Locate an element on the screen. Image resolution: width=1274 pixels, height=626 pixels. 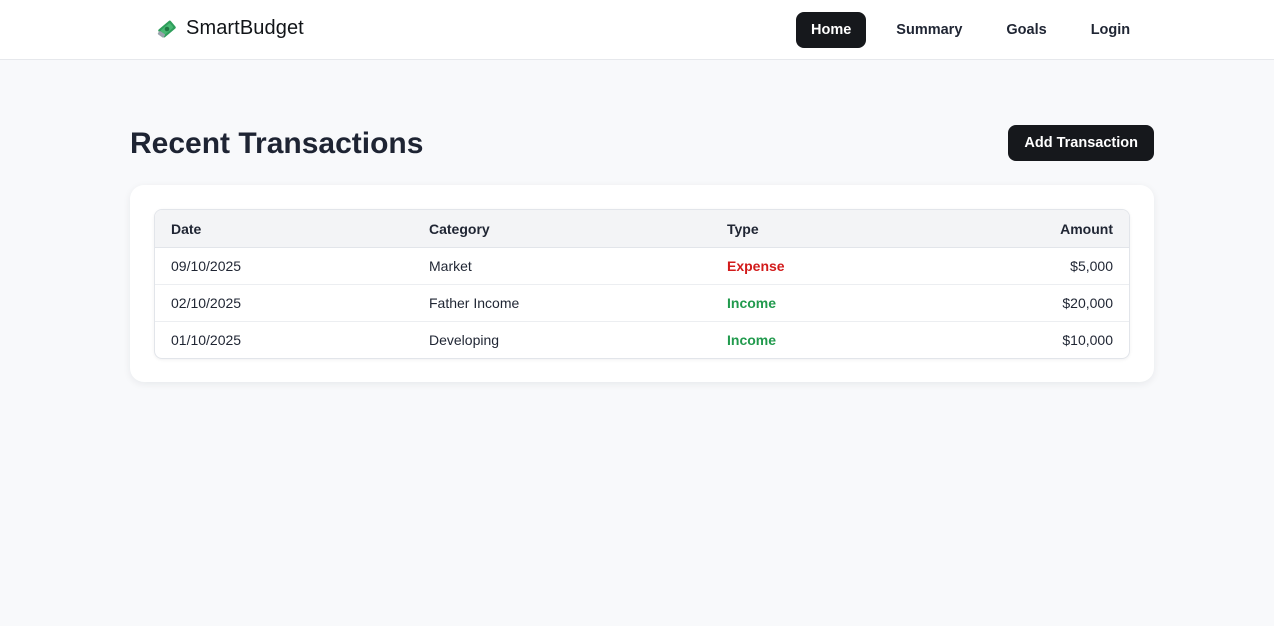
nav-login: Login is located at coordinates (1110, 30).